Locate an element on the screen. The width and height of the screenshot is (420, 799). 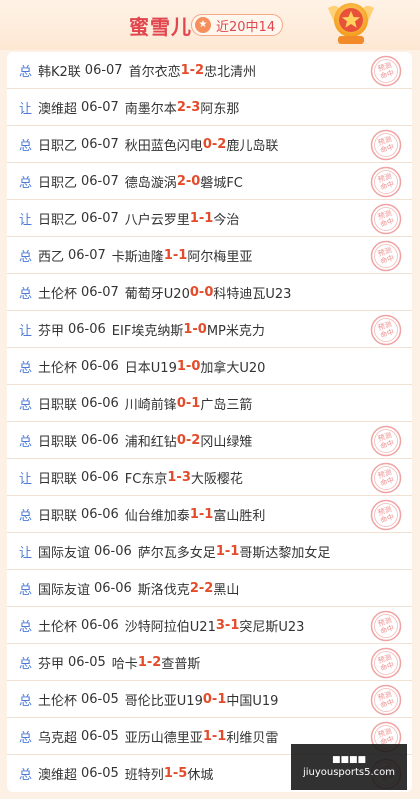
prediction-row: 总日职联 06-06 仙台维加泰 1 - 1 富山胜利 预测 命中 is located at coordinates (209, 514).